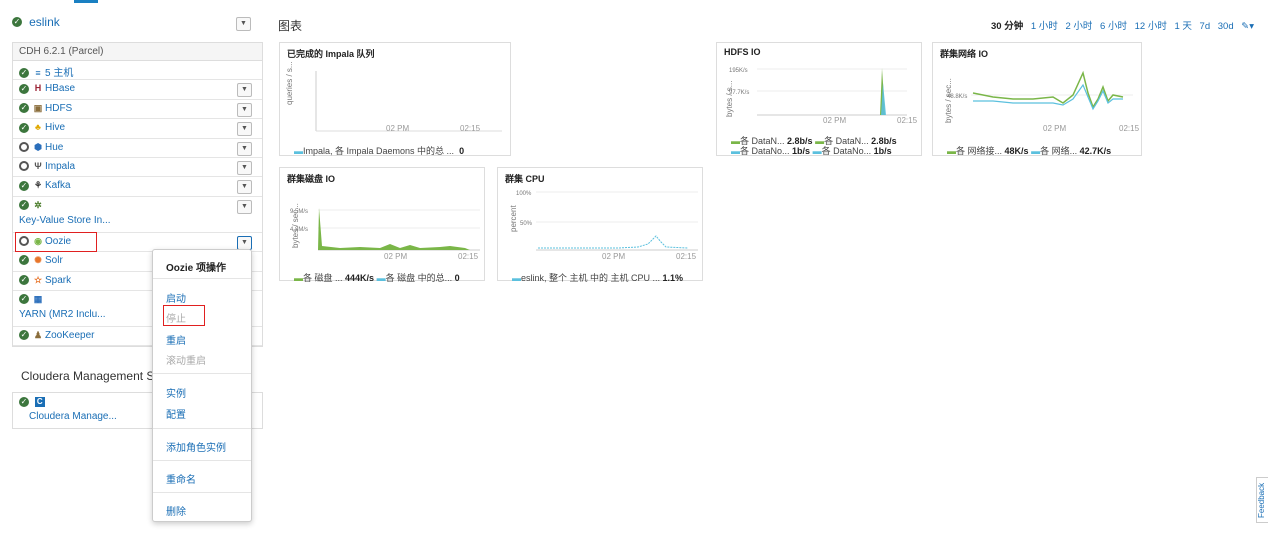 This screenshot has width=1268, height=556. What do you see at coordinates (54, 147) in the screenshot?
I see `service-link-hue: Hue` at bounding box center [54, 147].